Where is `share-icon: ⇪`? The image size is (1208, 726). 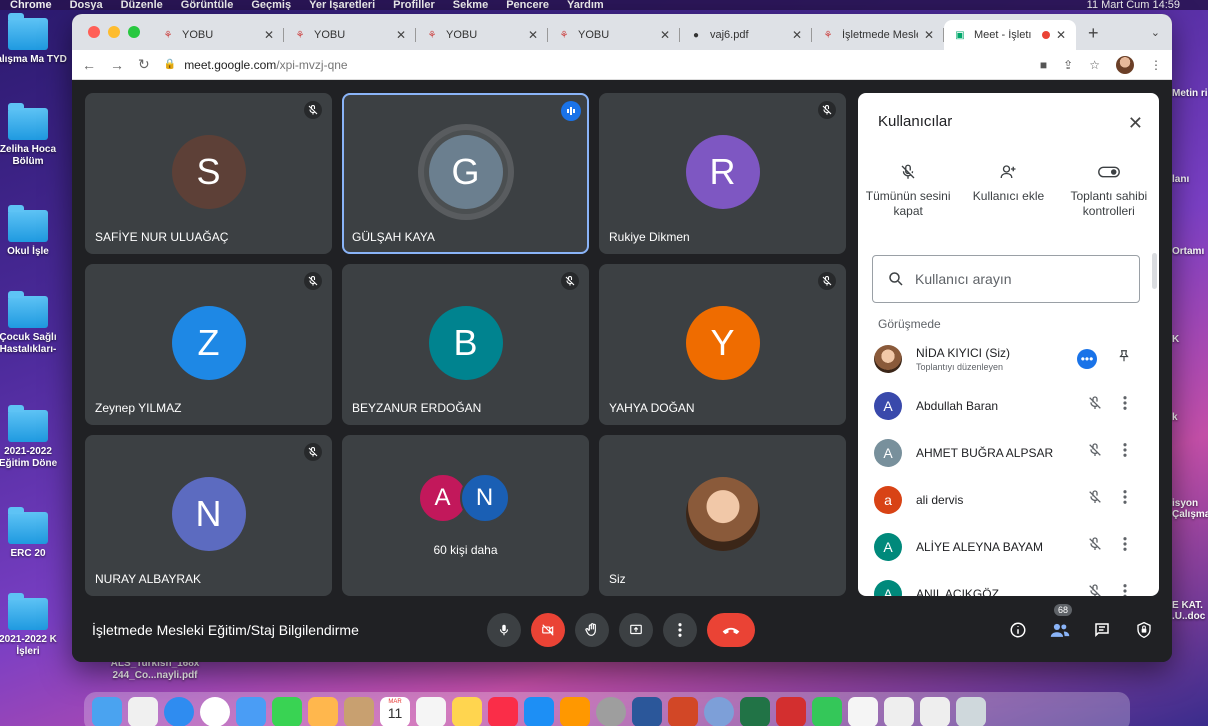
share-icon: ⇪ is located at coordinates (1068, 65).